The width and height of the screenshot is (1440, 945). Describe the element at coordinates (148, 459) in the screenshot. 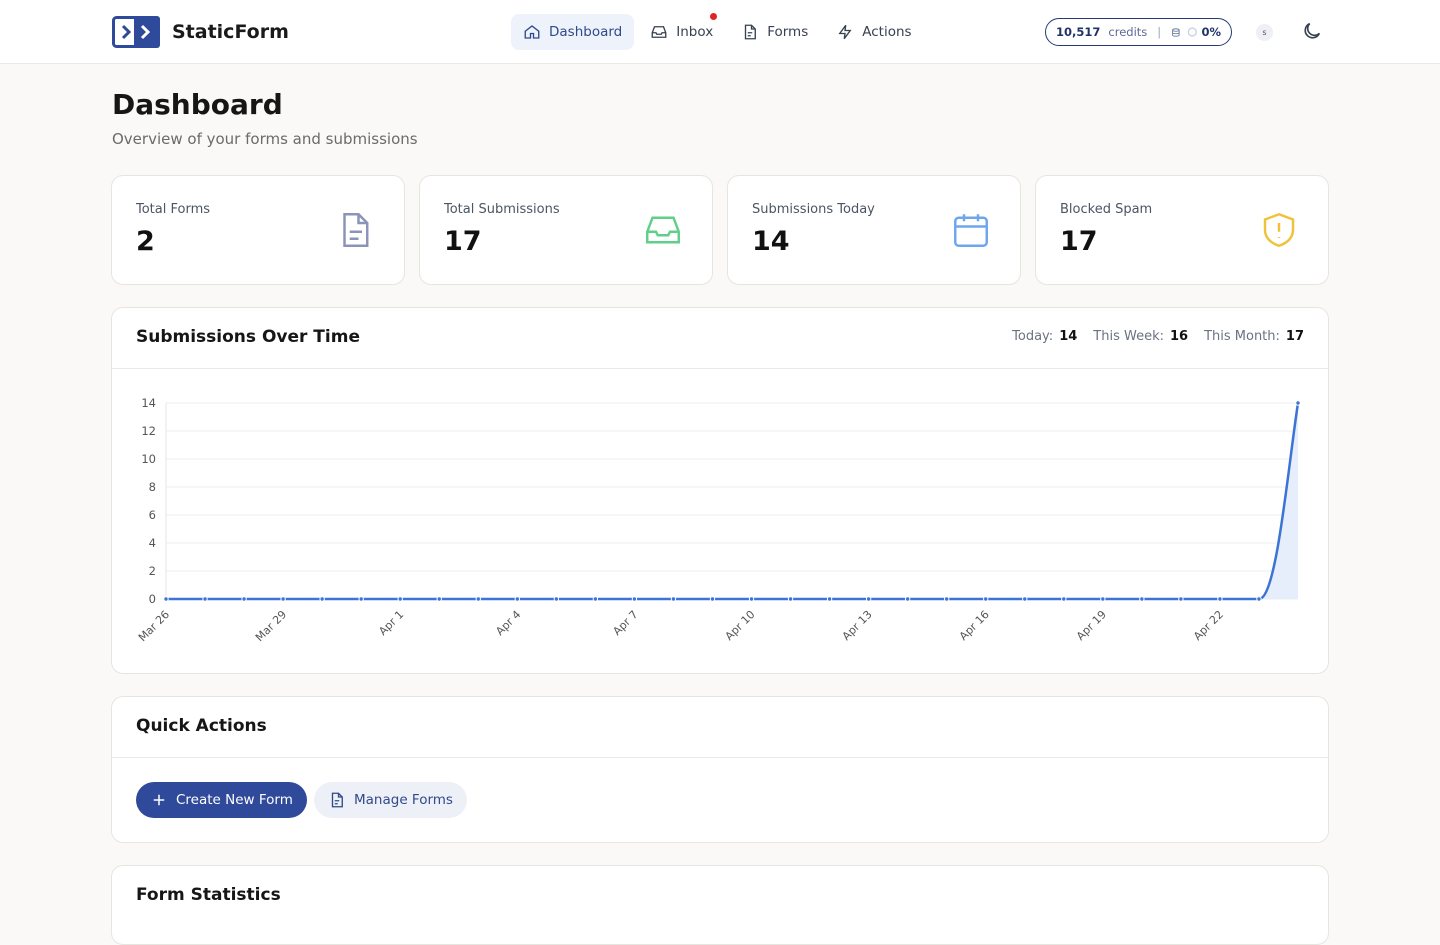

I see `y-tick-label: 10` at that location.